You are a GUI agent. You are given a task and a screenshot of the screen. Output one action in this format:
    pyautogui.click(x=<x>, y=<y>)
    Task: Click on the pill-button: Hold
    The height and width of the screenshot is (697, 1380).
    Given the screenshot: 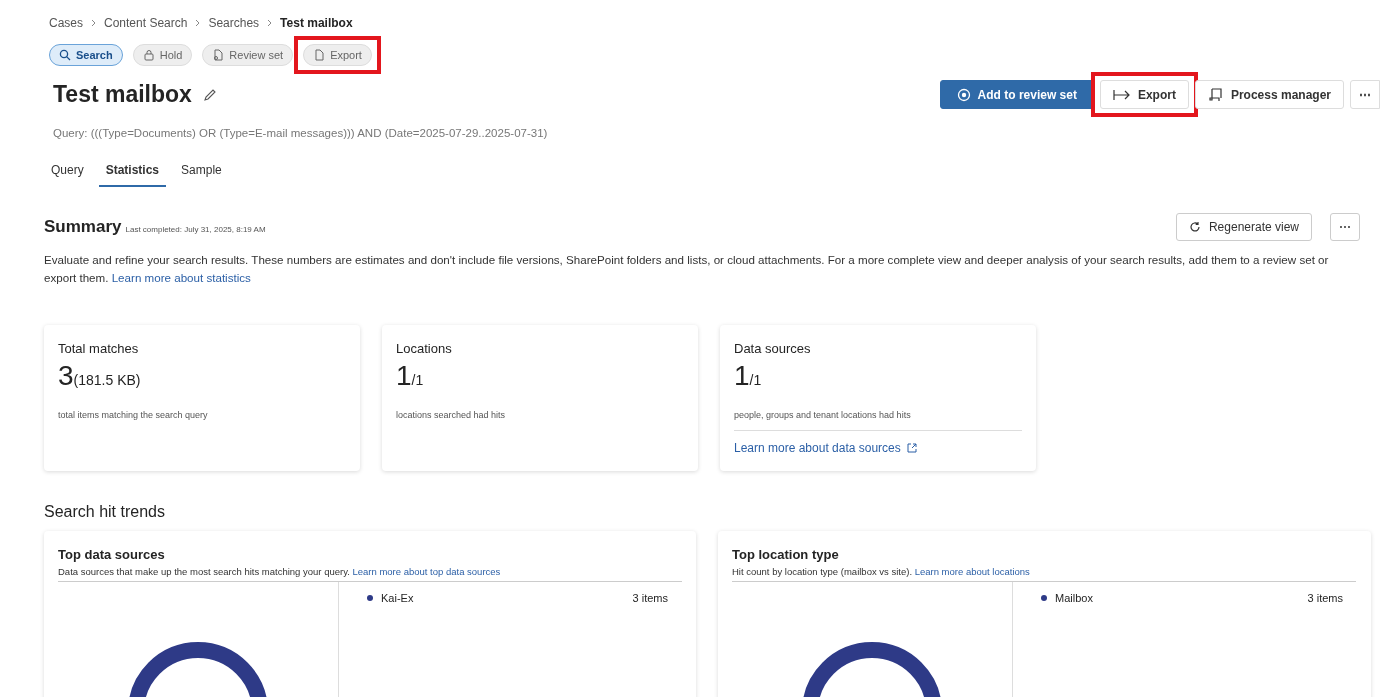 What is the action you would take?
    pyautogui.click(x=162, y=55)
    